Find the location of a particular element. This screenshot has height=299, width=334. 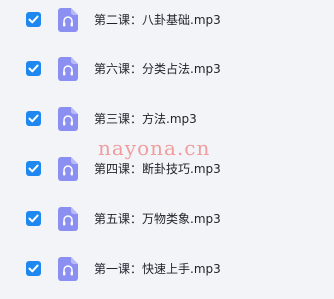

file-name: 第二课：八卦基础.mp3 is located at coordinates (157, 20).